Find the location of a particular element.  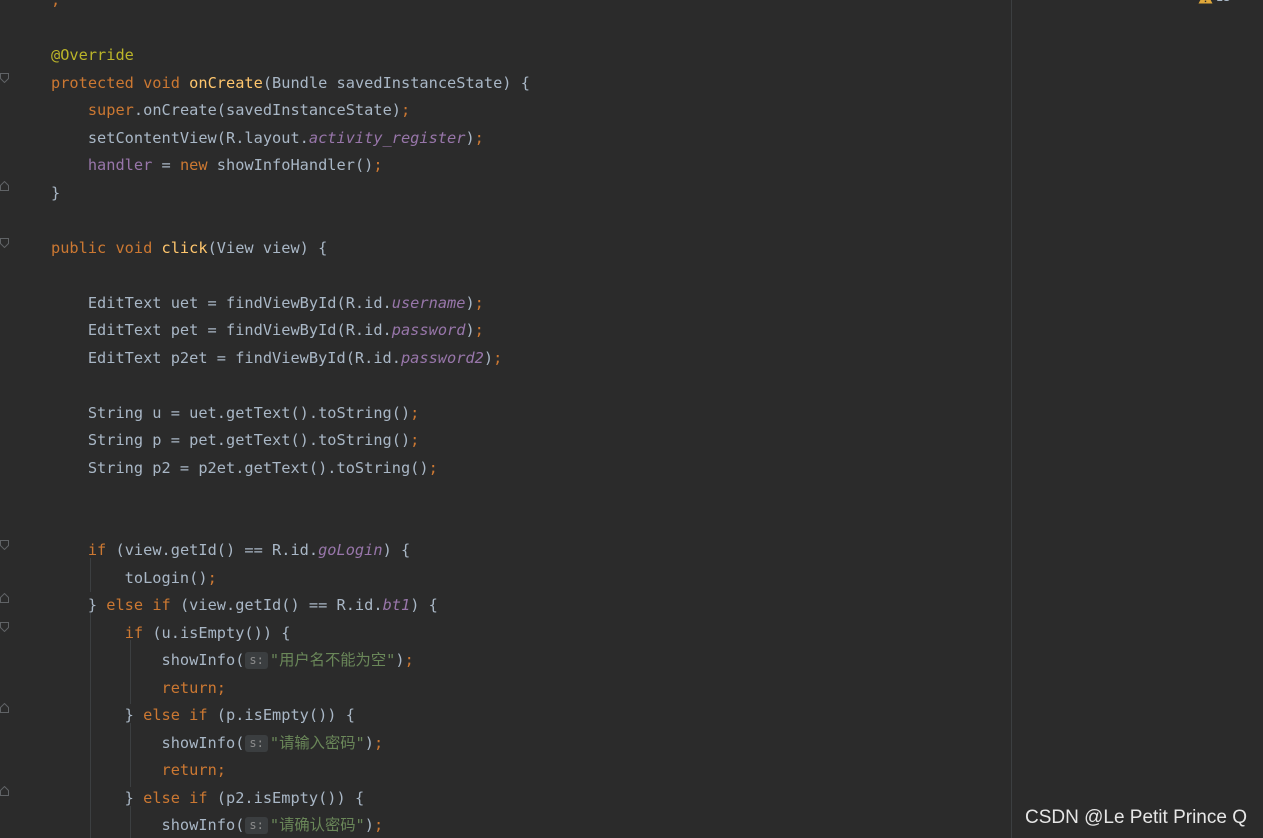

code-line: showInfo(s: "请输入密码"); is located at coordinates (217, 743).